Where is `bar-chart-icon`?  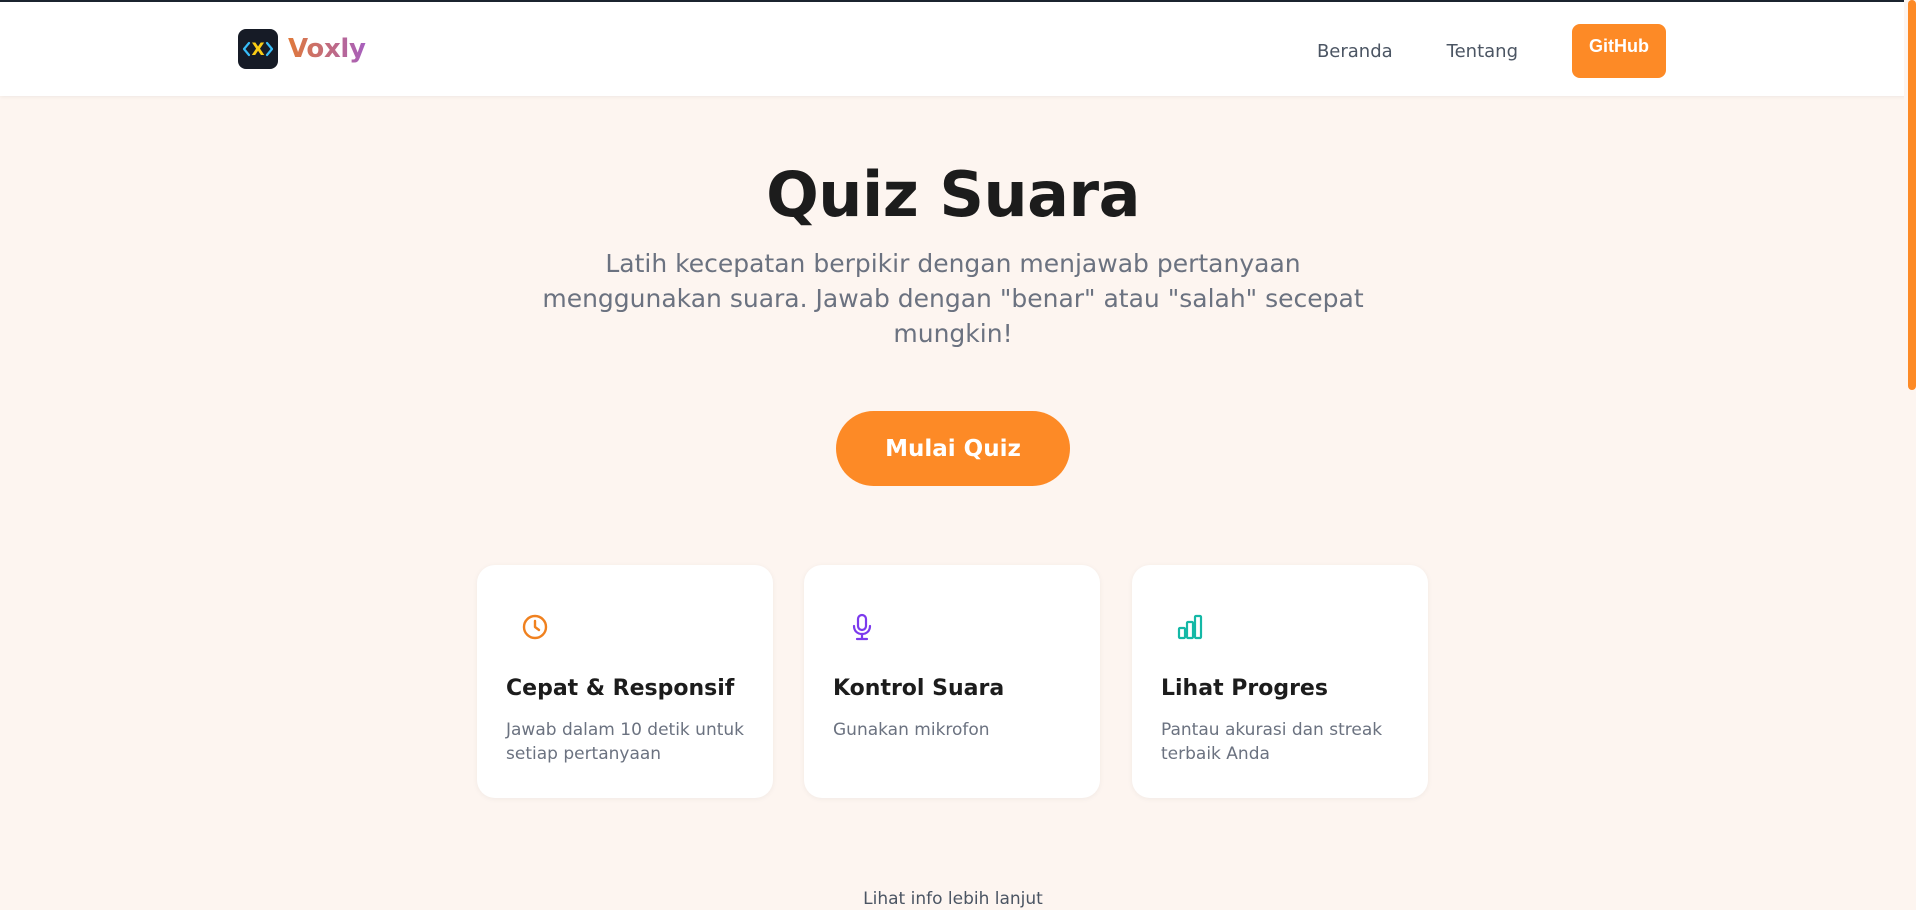
bar-chart-icon is located at coordinates (1190, 627).